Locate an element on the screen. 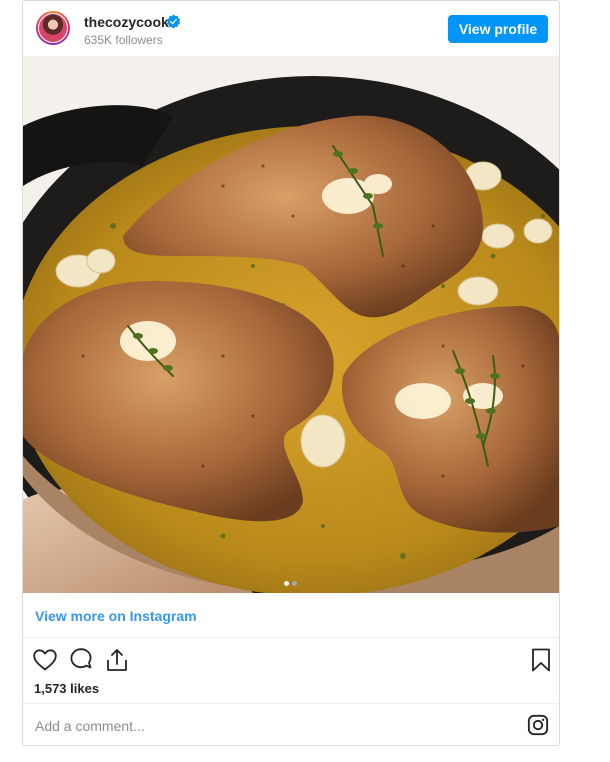  heart-icon is located at coordinates (45, 660).